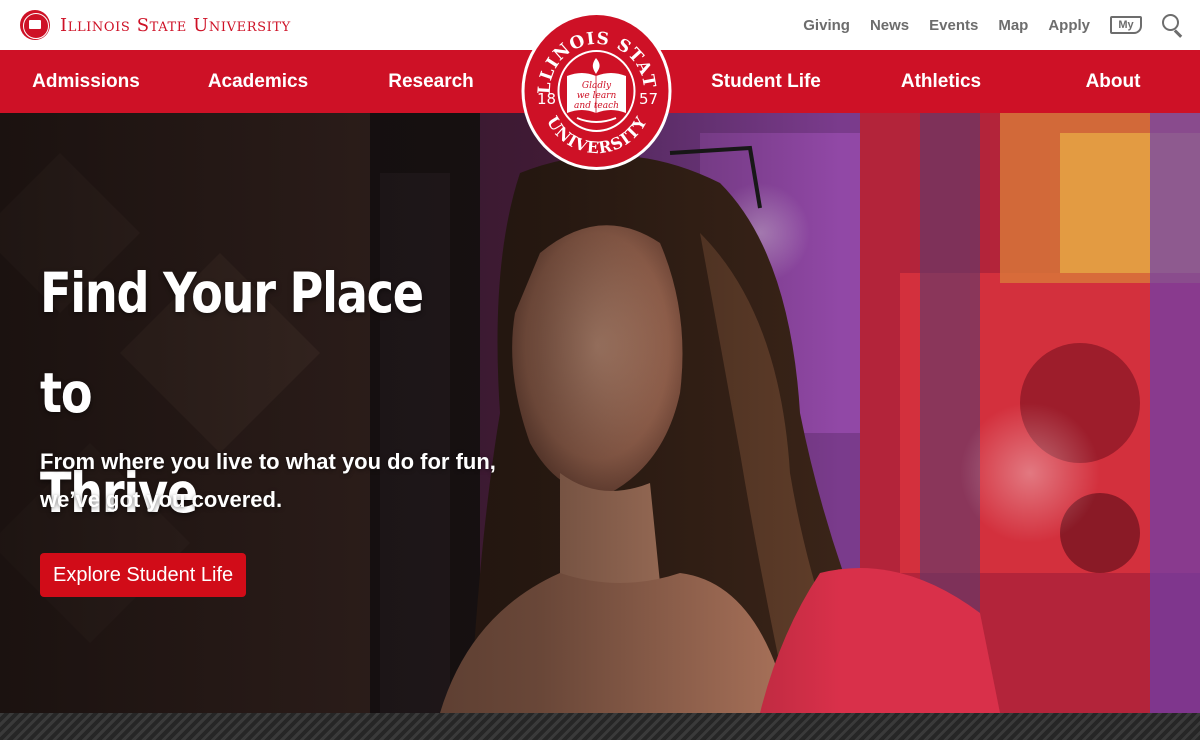 The image size is (1200, 740). I want to click on utility-link-map: Map, so click(1013, 25).